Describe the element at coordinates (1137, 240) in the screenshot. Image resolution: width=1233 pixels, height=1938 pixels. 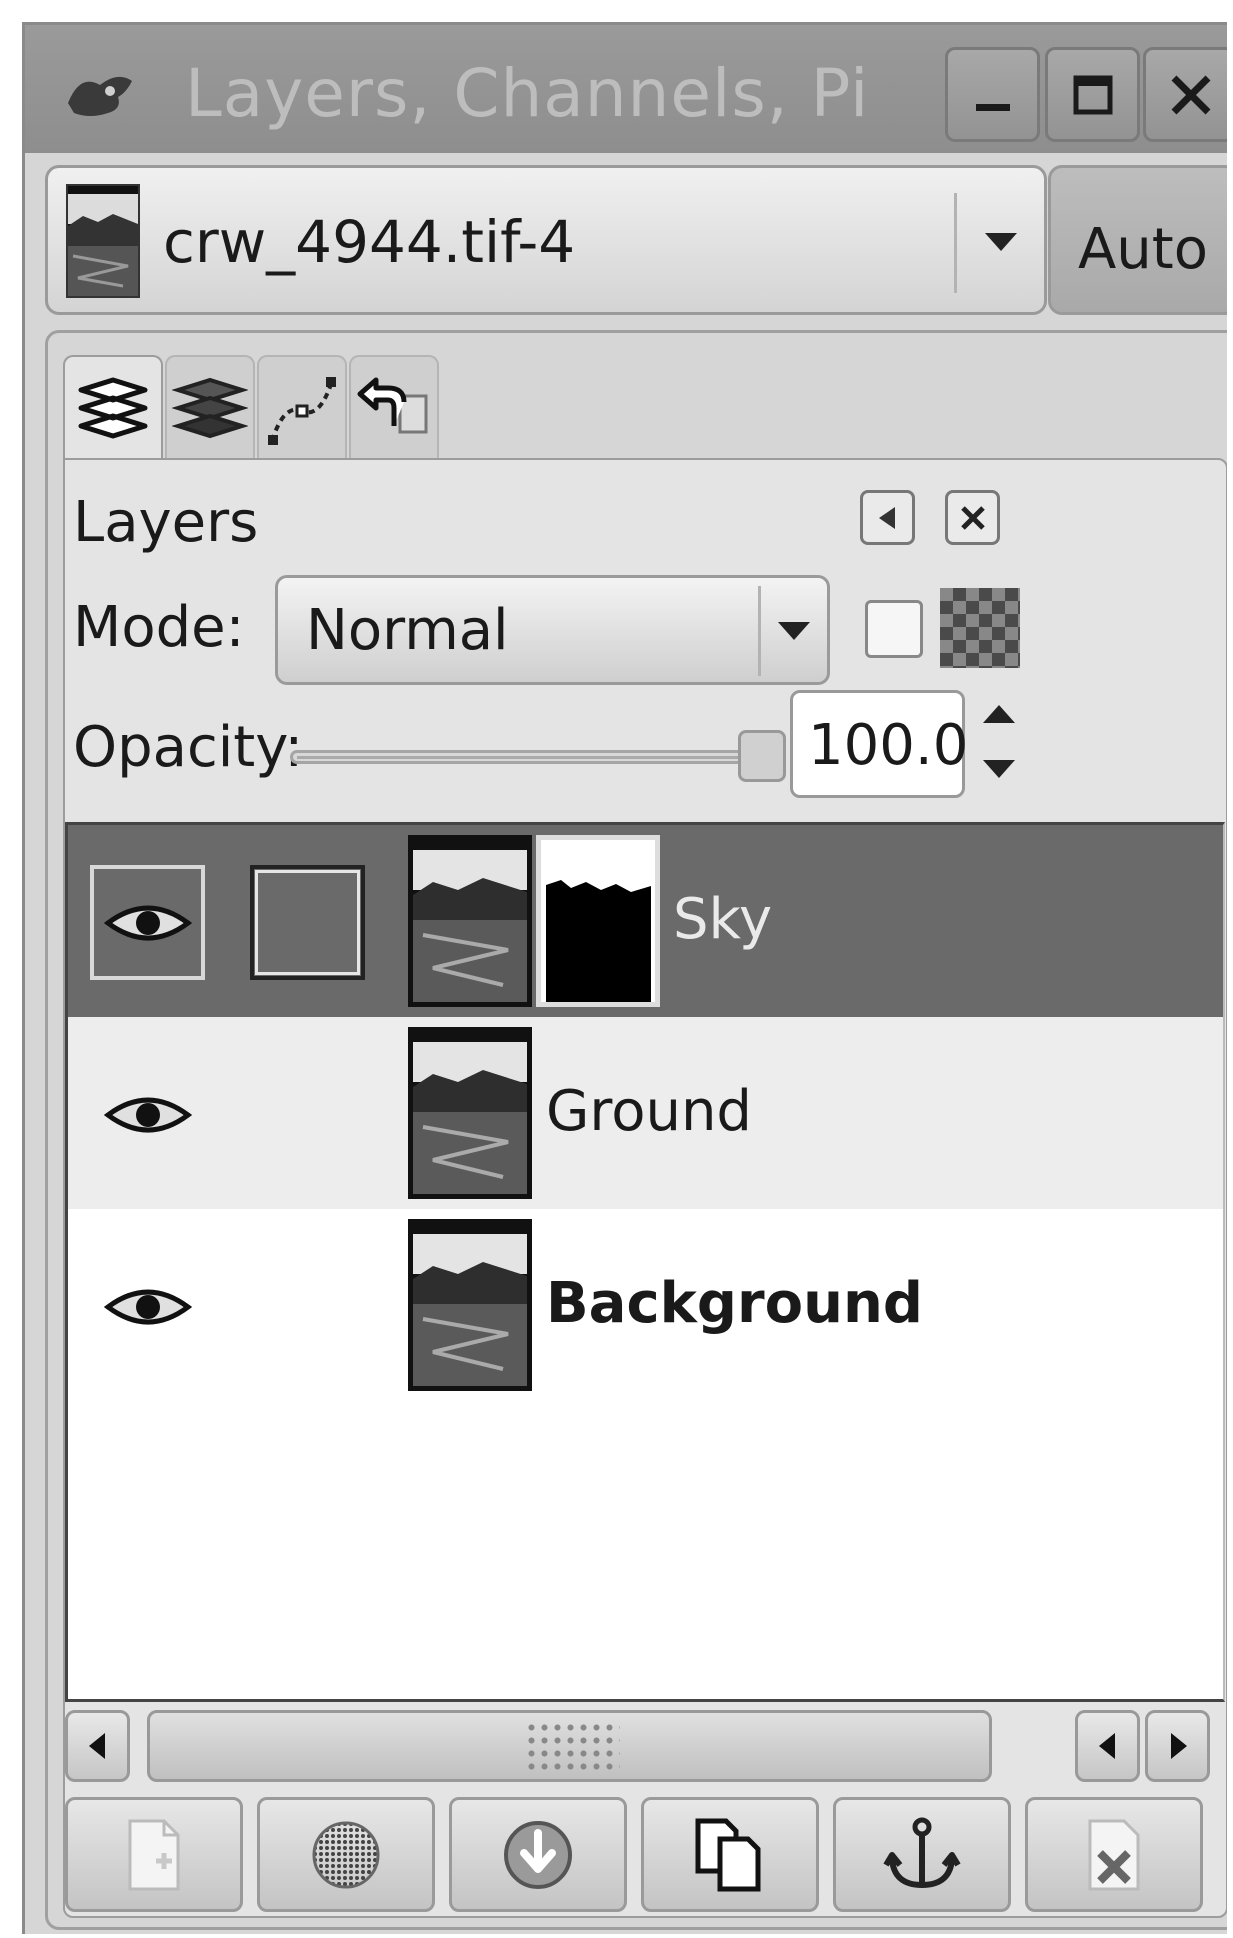
I see `auto-button: Auto` at that location.